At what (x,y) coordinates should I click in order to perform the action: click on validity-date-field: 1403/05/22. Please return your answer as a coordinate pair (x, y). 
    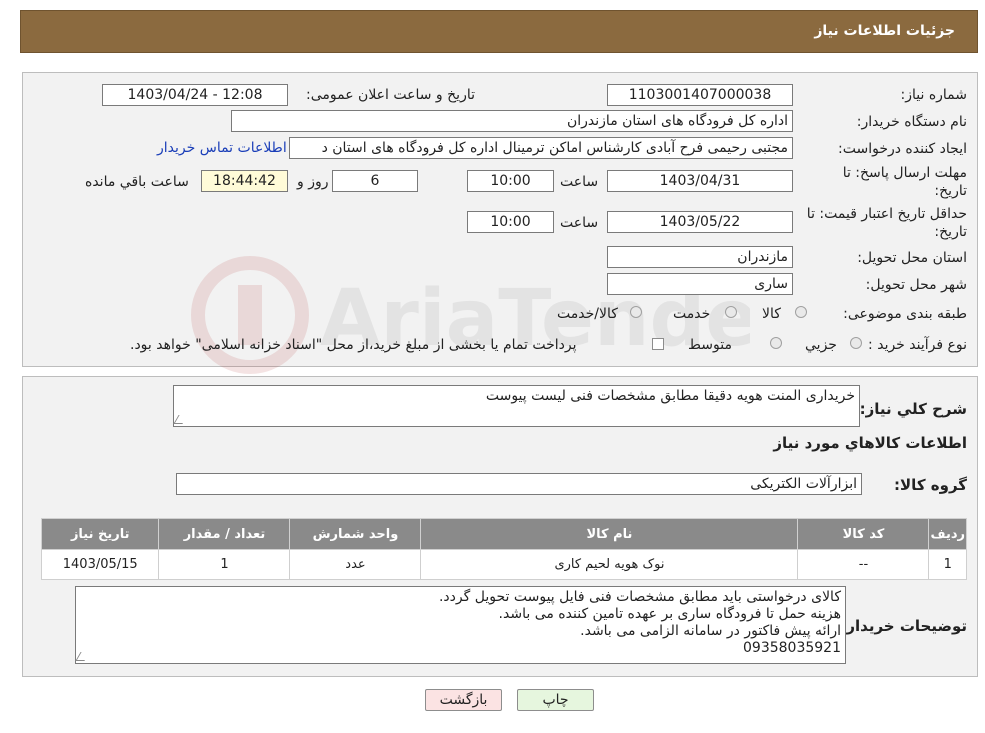
    Looking at the image, I should click on (700, 222).